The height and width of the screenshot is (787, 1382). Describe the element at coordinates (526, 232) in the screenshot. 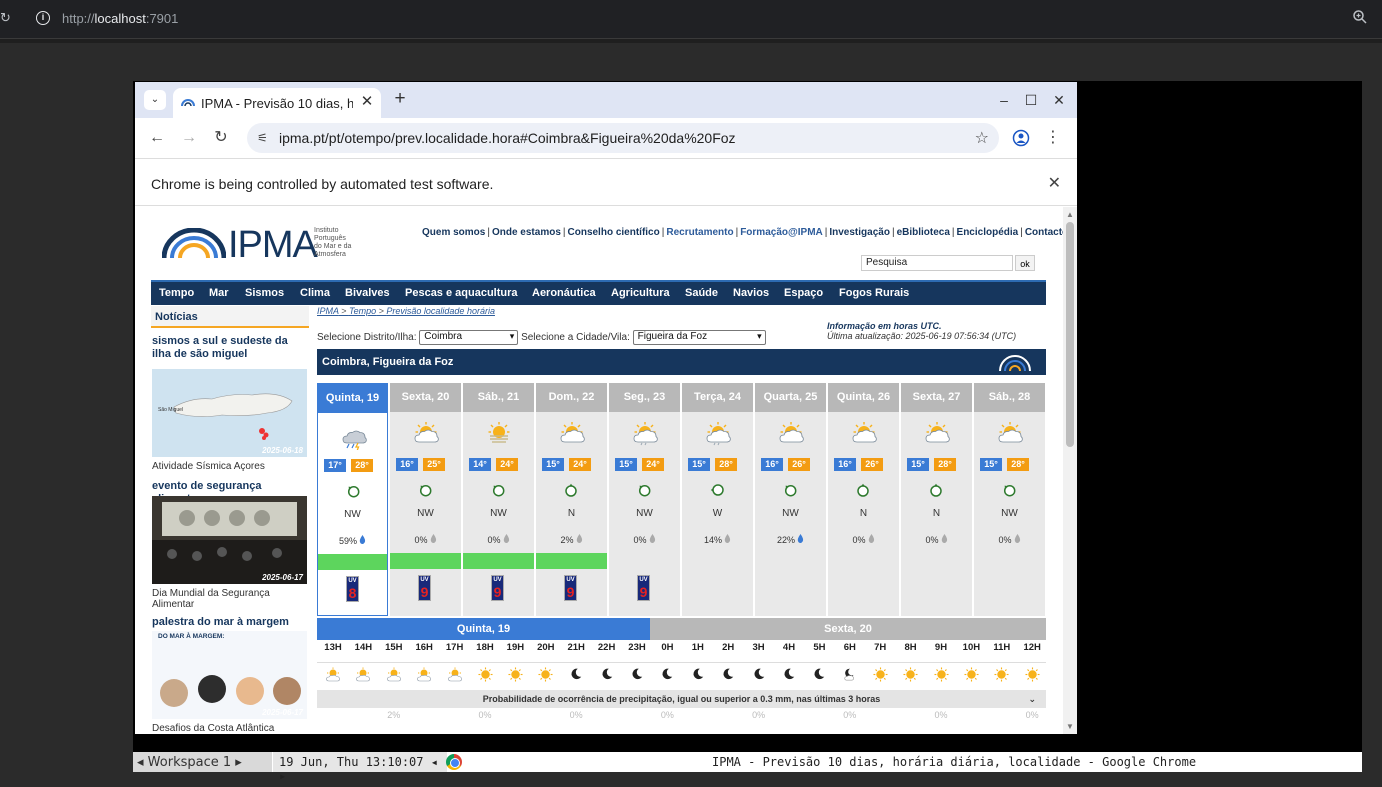

I see `link-onde-estamos: Onde estamos` at that location.